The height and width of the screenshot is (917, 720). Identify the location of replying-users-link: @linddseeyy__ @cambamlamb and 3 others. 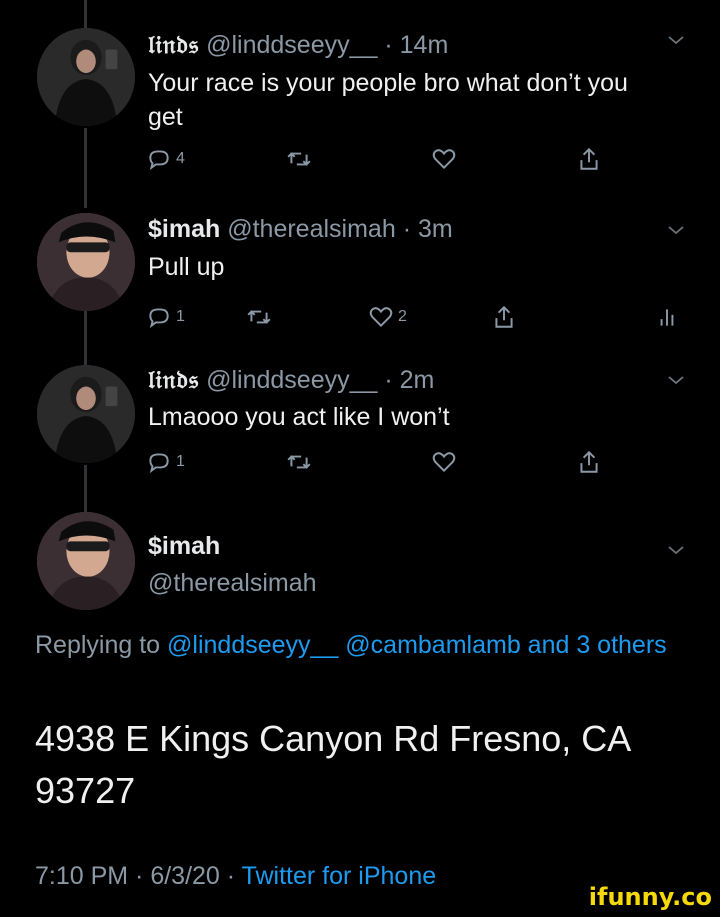
(417, 645).